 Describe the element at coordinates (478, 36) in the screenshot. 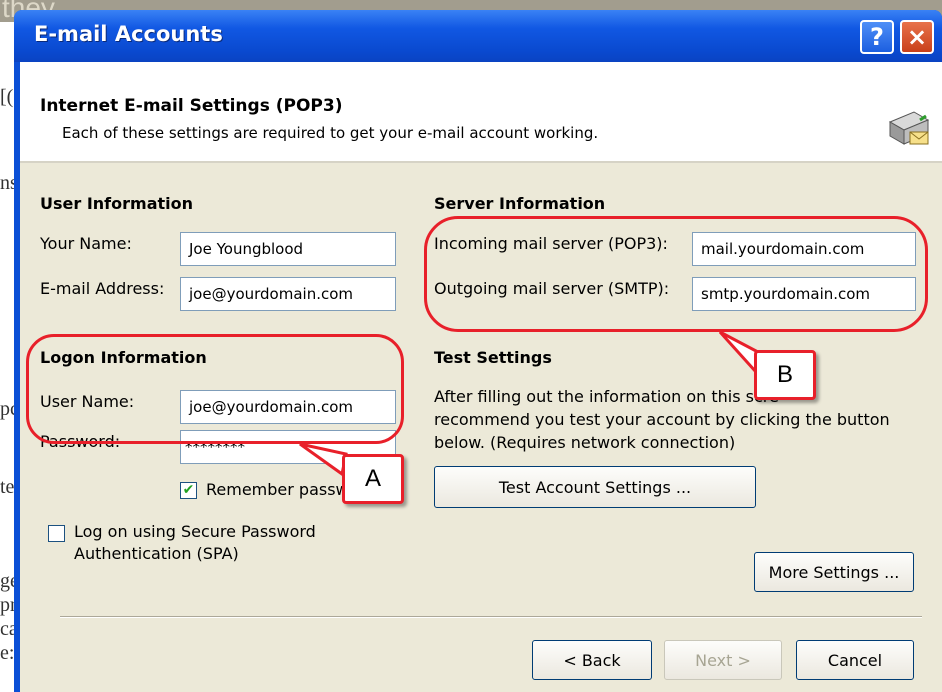

I see `title-bar: E-mail Accounts ? ×` at that location.